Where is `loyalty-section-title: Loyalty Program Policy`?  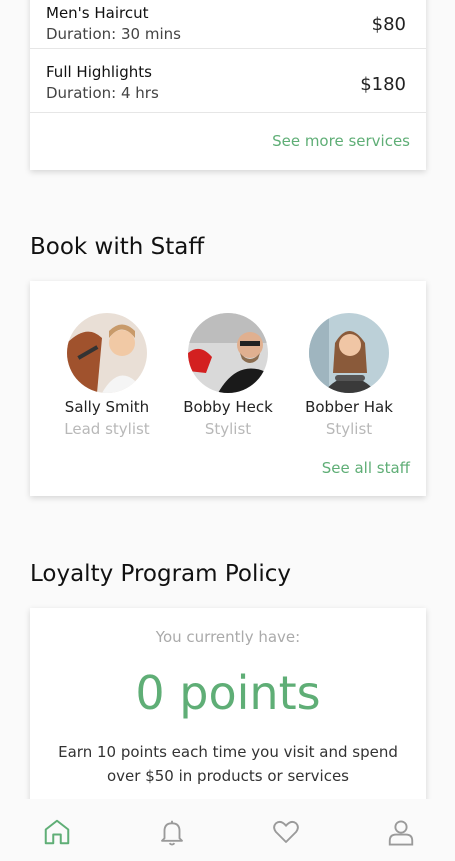 loyalty-section-title: Loyalty Program Policy is located at coordinates (161, 574).